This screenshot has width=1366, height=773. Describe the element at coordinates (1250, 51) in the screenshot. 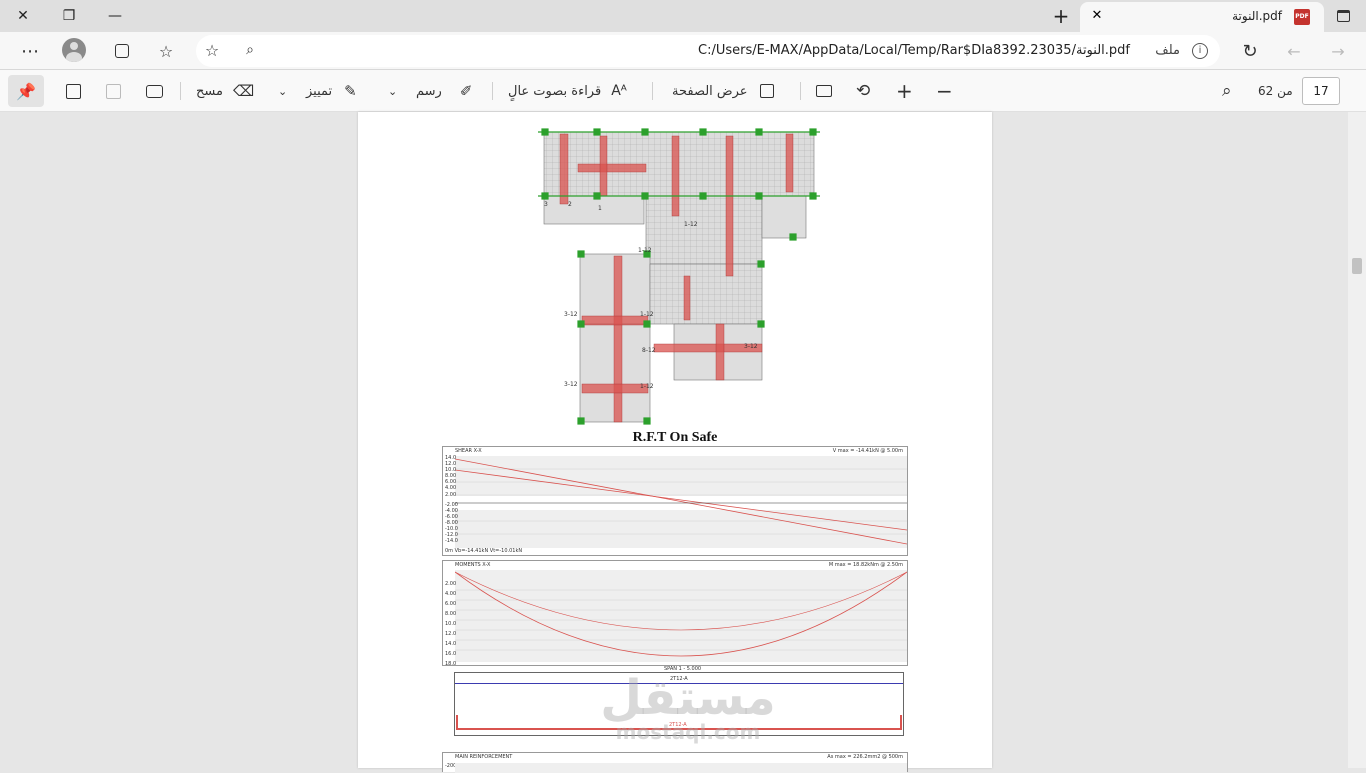

I see `refresh-button: ↻` at that location.